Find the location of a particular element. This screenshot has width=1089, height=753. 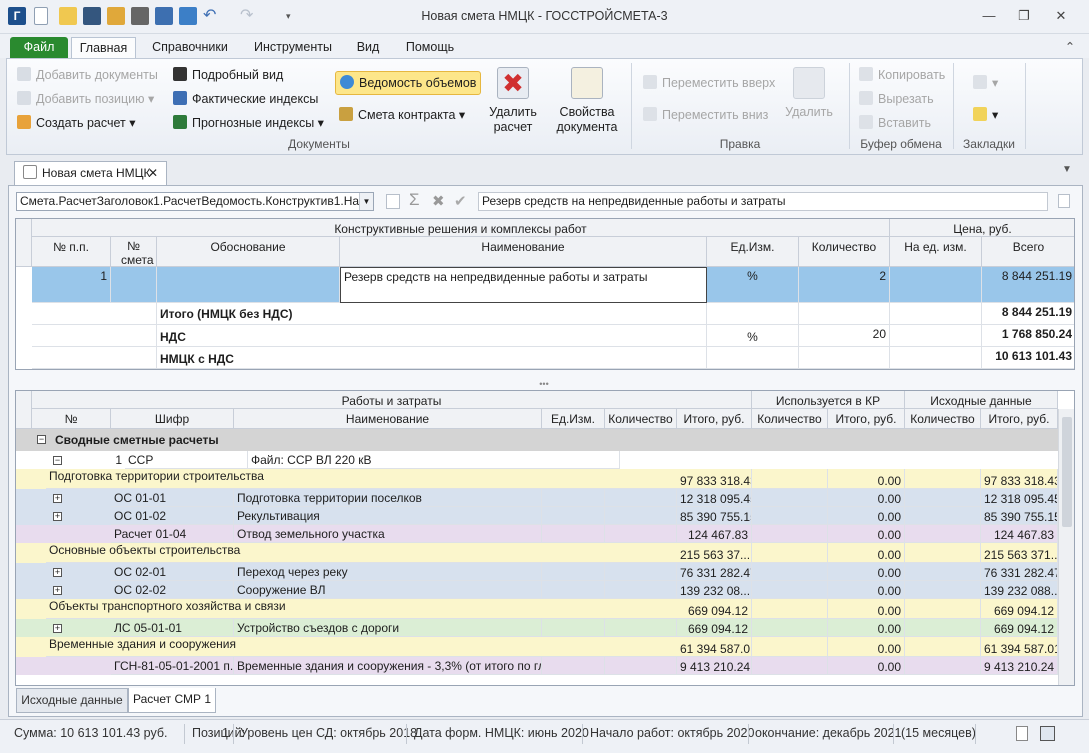

column-header: Обоснование is located at coordinates (248, 252).